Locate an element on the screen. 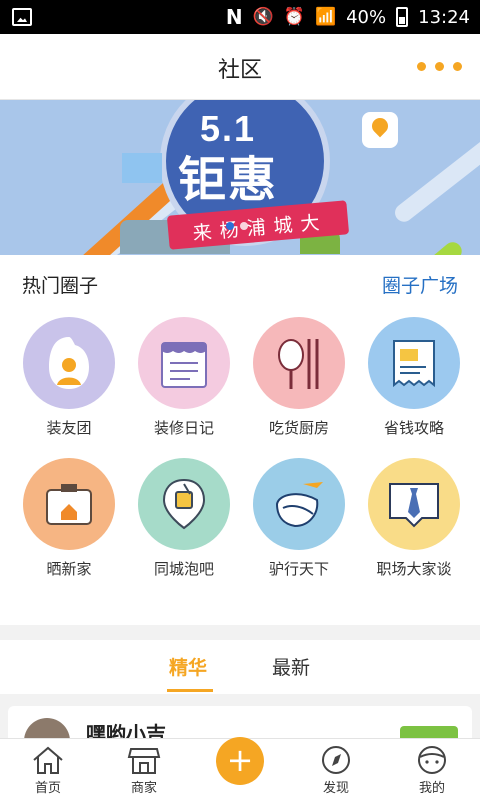 This screenshot has width=480, height=800. status-bar: N 🔇 ⏰ 📶 40% 13:24 is located at coordinates (240, 17).